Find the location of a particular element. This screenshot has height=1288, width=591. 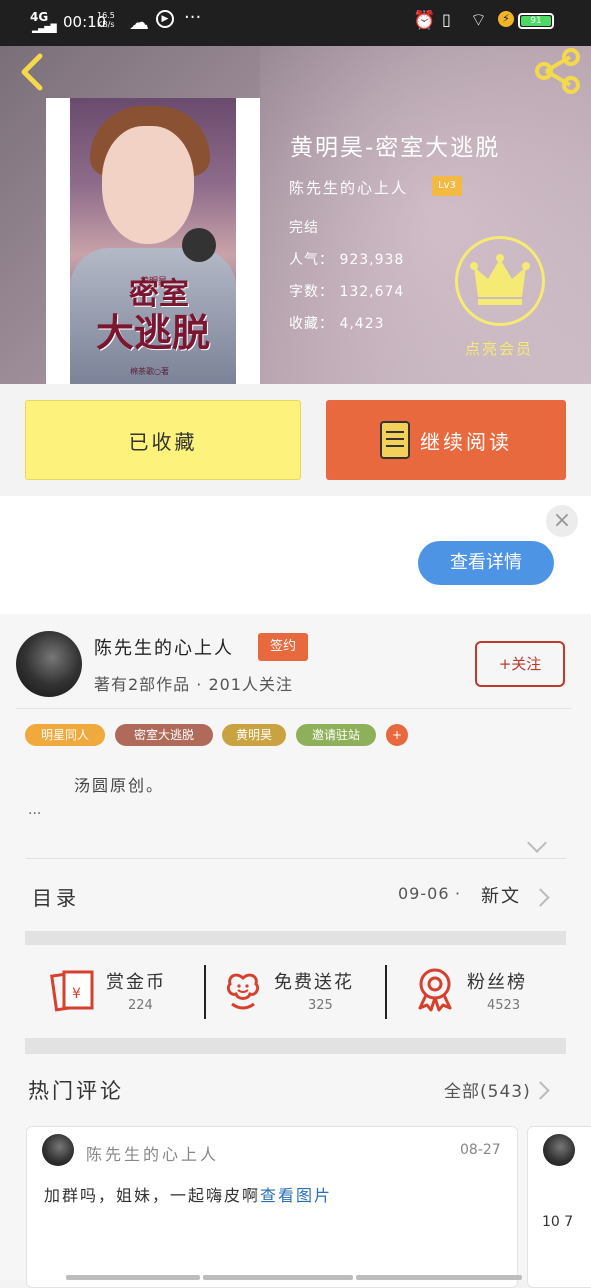

back-arrow-icon is located at coordinates (32, 72).